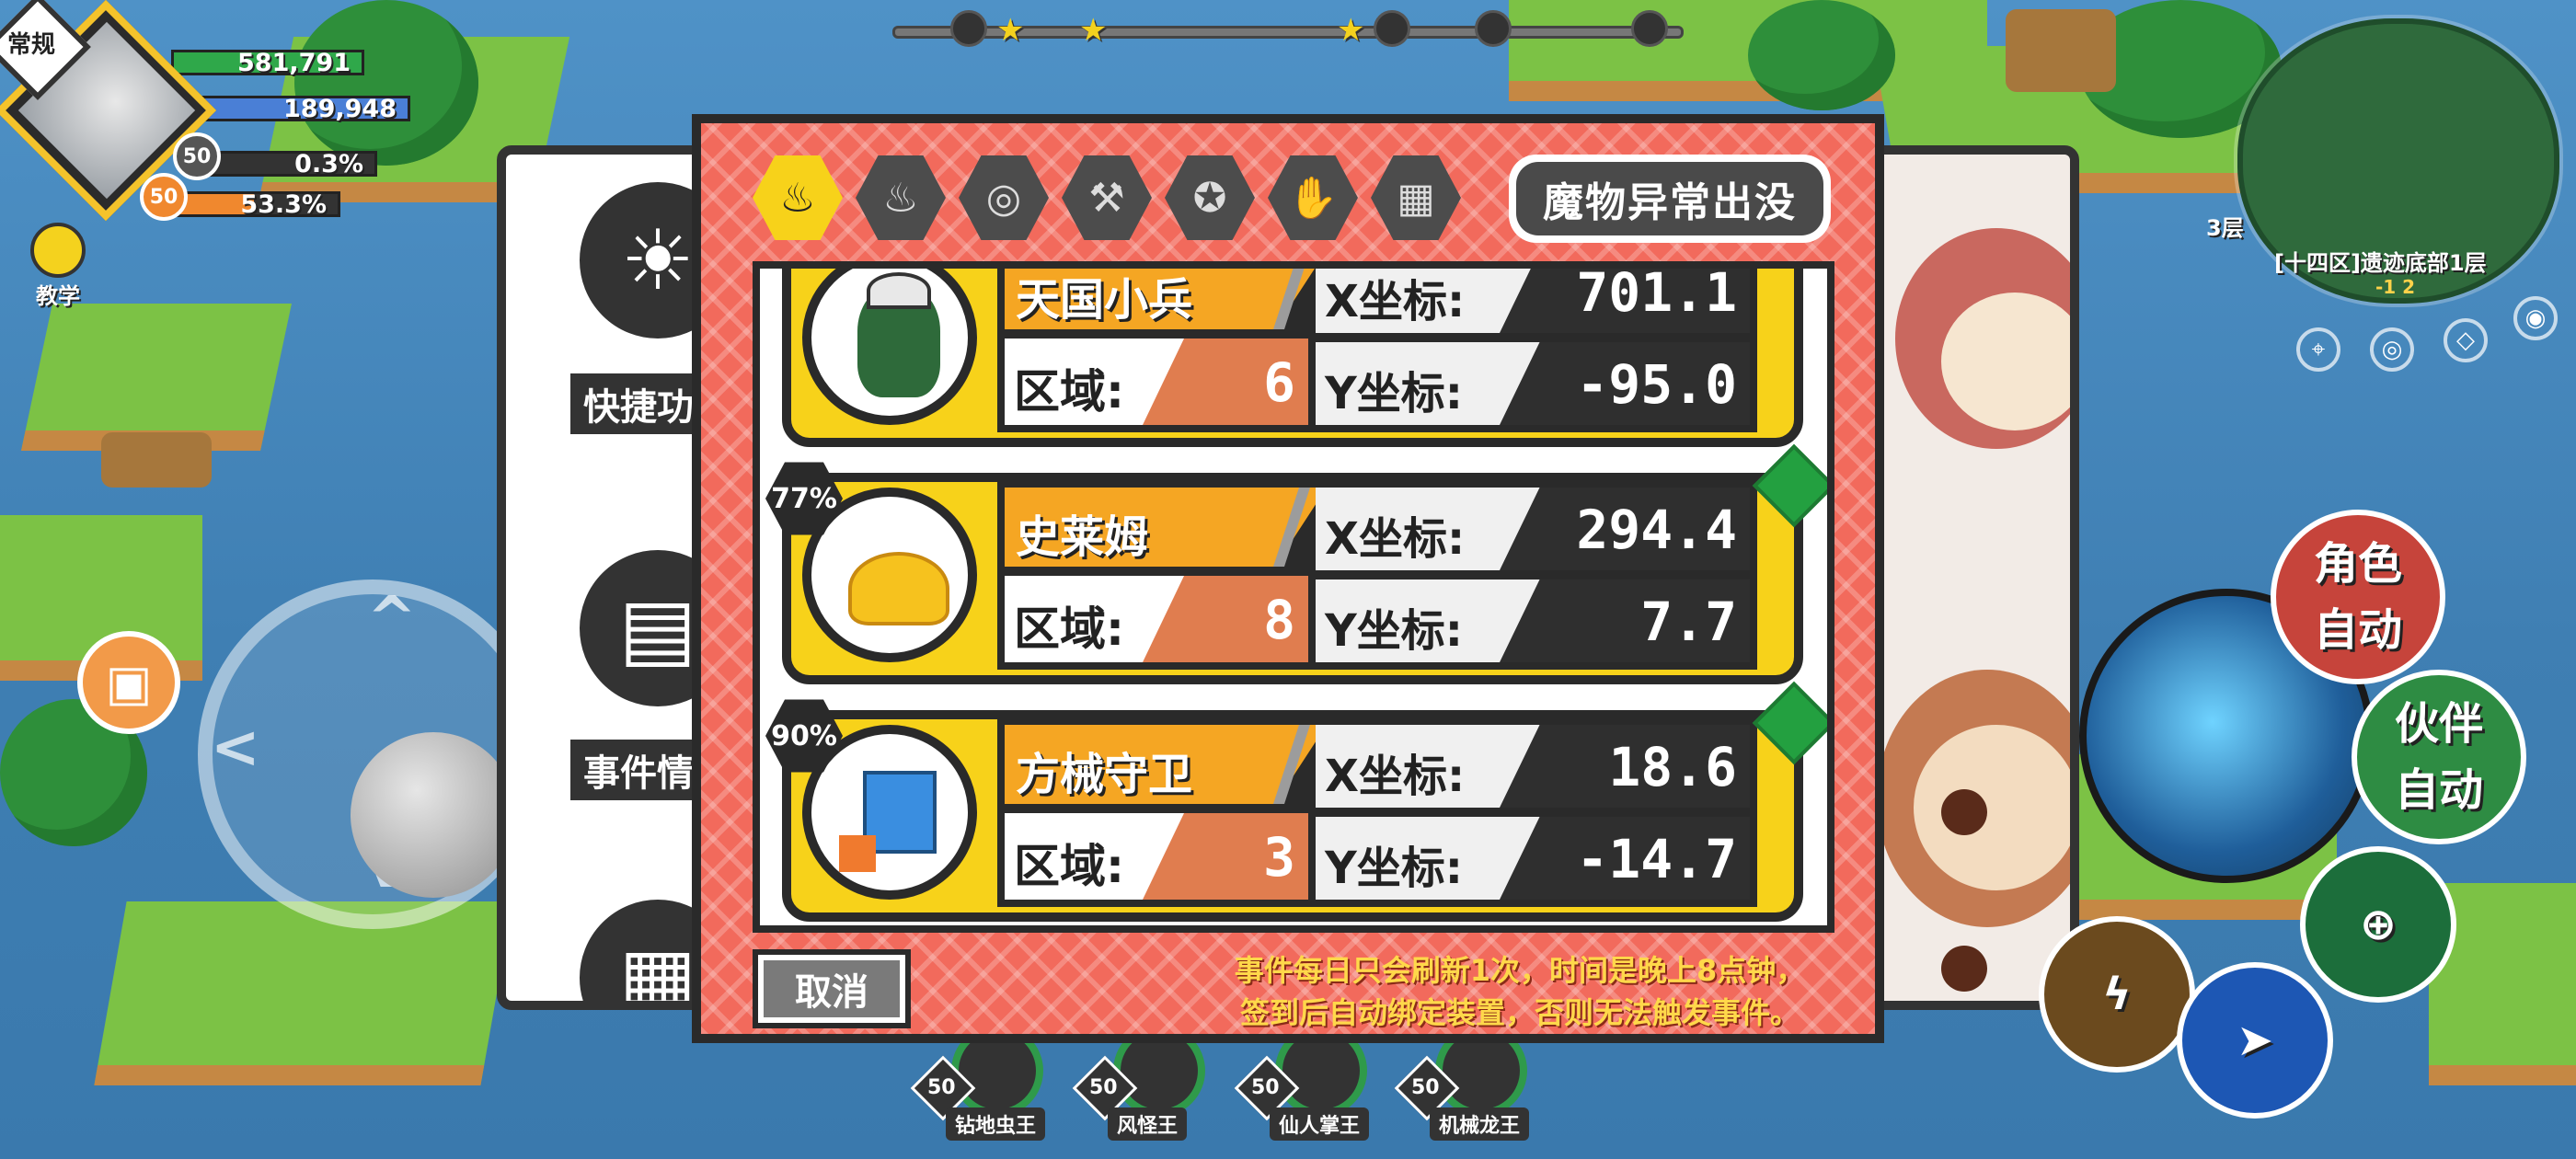 The height and width of the screenshot is (1159, 2576). What do you see at coordinates (1480, 1124) in the screenshot?
I see `boss-name: 机械龙王` at bounding box center [1480, 1124].